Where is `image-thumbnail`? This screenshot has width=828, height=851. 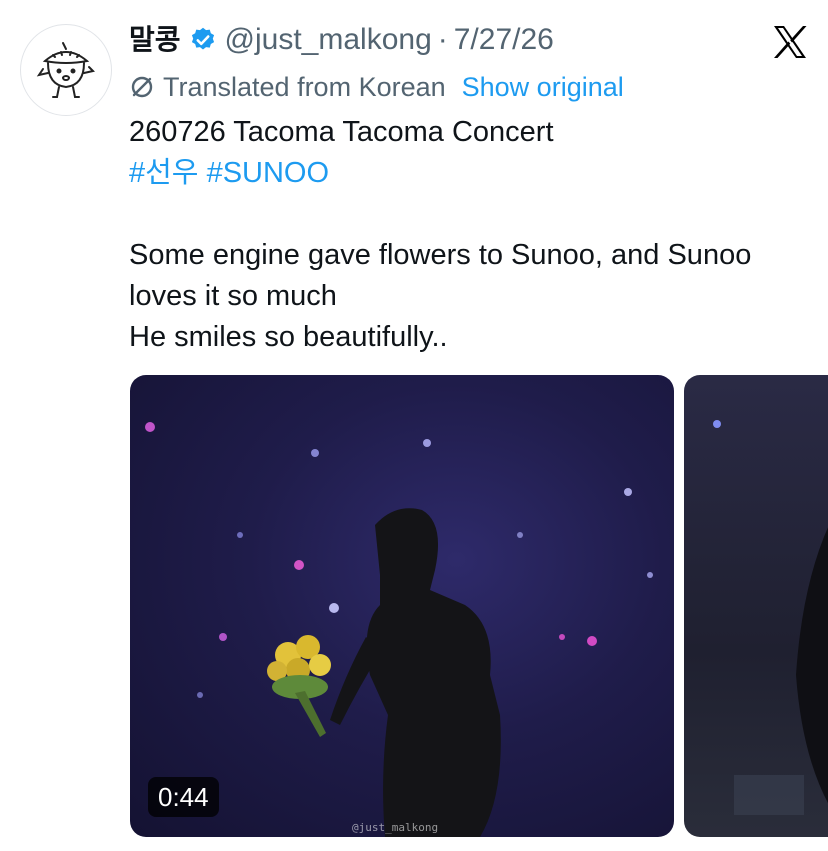
image-thumbnail is located at coordinates (756, 606).